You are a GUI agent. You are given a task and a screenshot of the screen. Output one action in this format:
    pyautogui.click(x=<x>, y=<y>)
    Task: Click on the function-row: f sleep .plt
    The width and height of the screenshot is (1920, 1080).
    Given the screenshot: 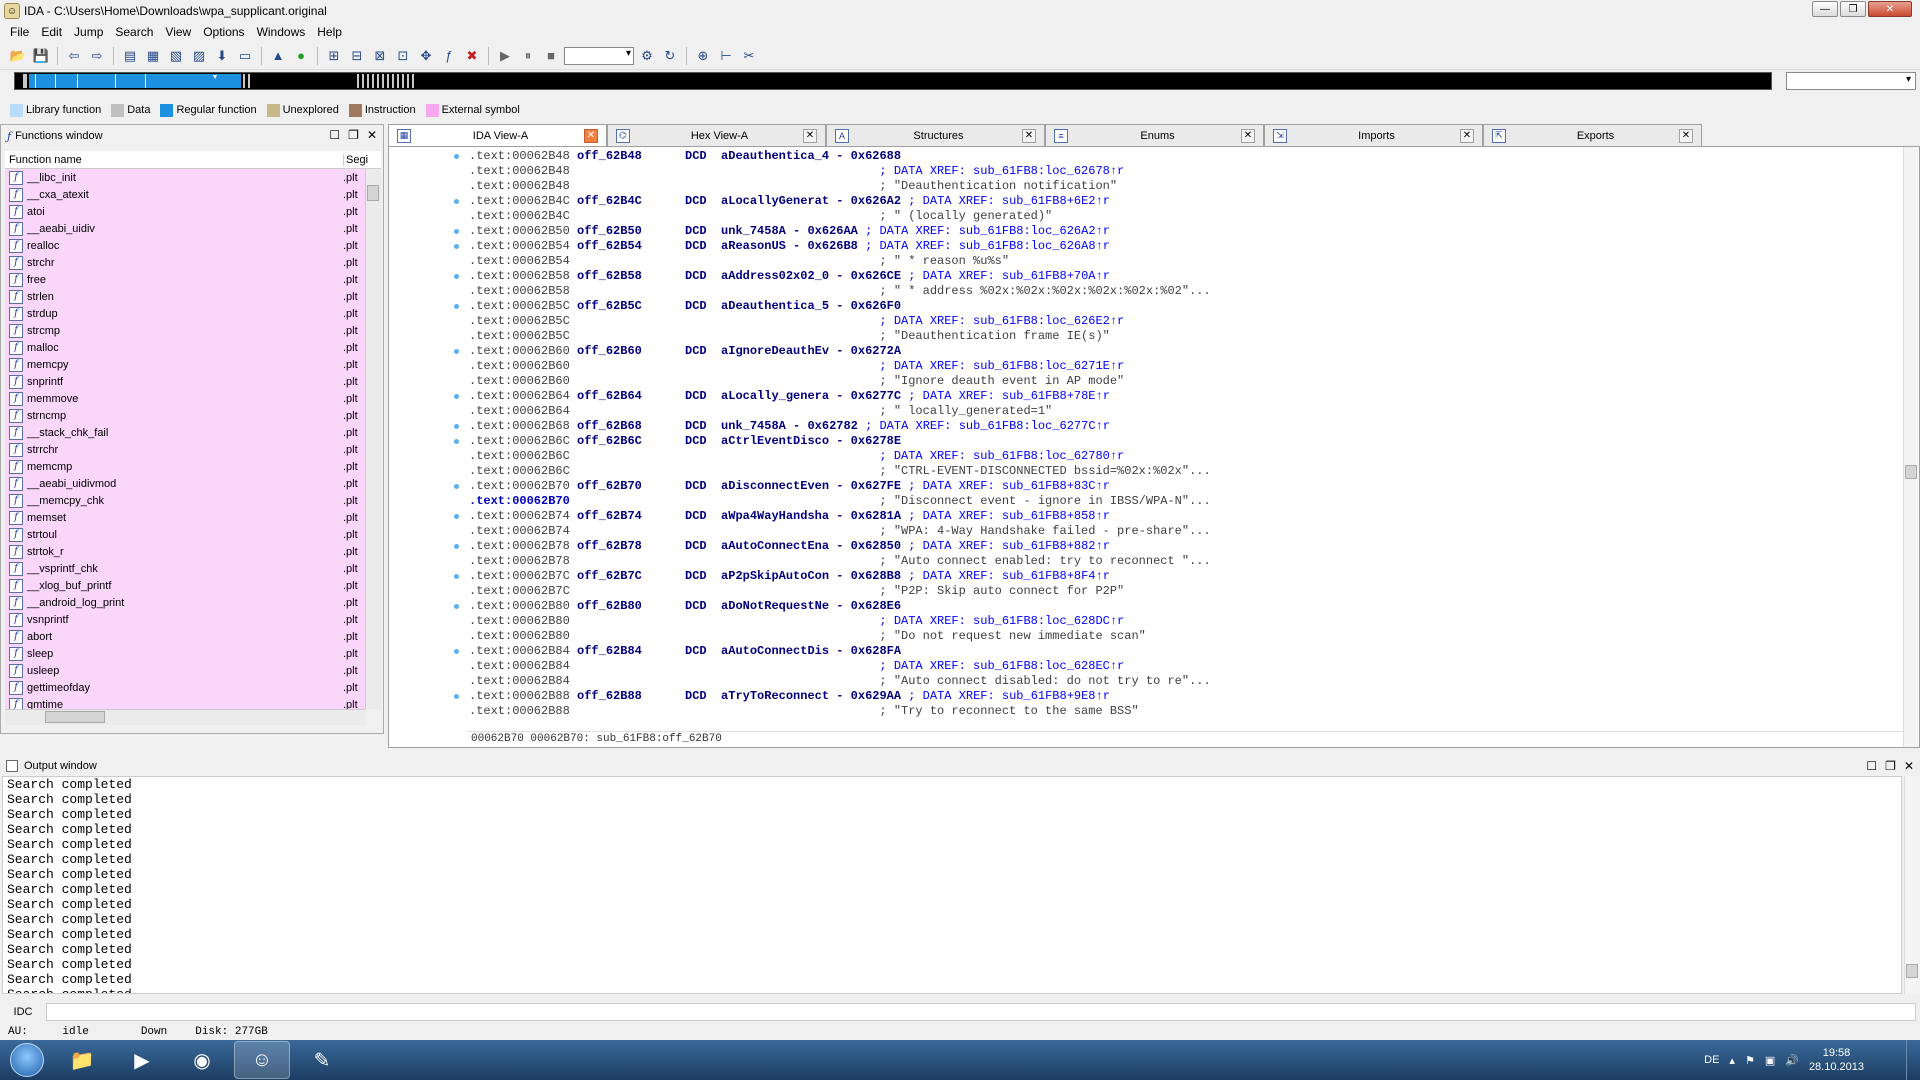 What is the action you would take?
    pyautogui.click(x=189, y=653)
    